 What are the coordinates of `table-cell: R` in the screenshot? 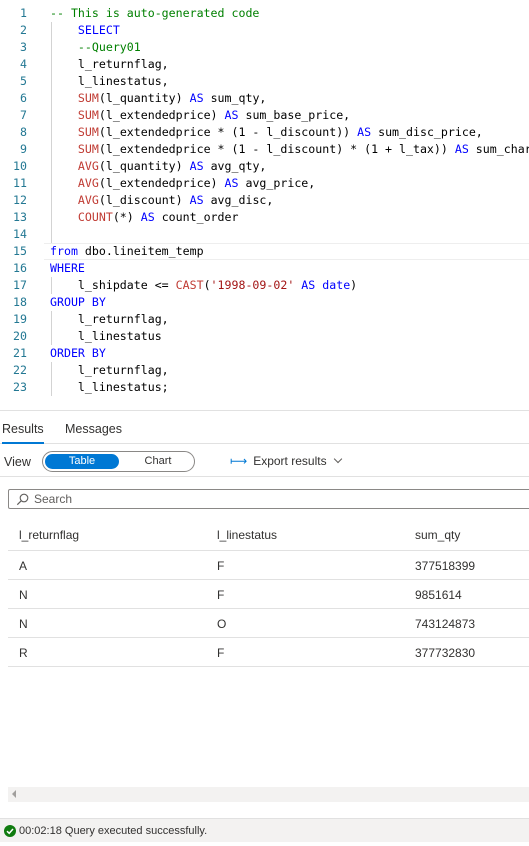 It's located at (23, 653).